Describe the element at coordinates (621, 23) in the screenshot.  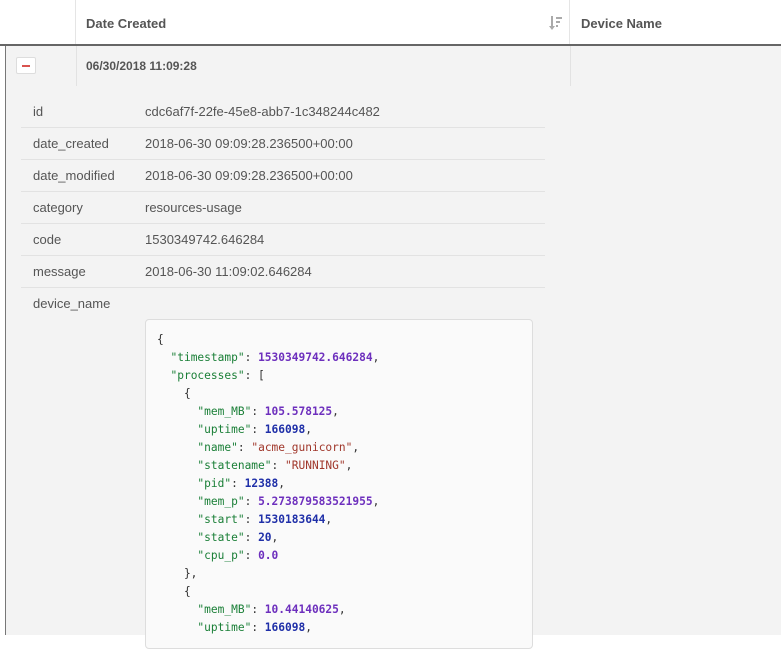
I see `header-device-name-label: Device Name` at that location.